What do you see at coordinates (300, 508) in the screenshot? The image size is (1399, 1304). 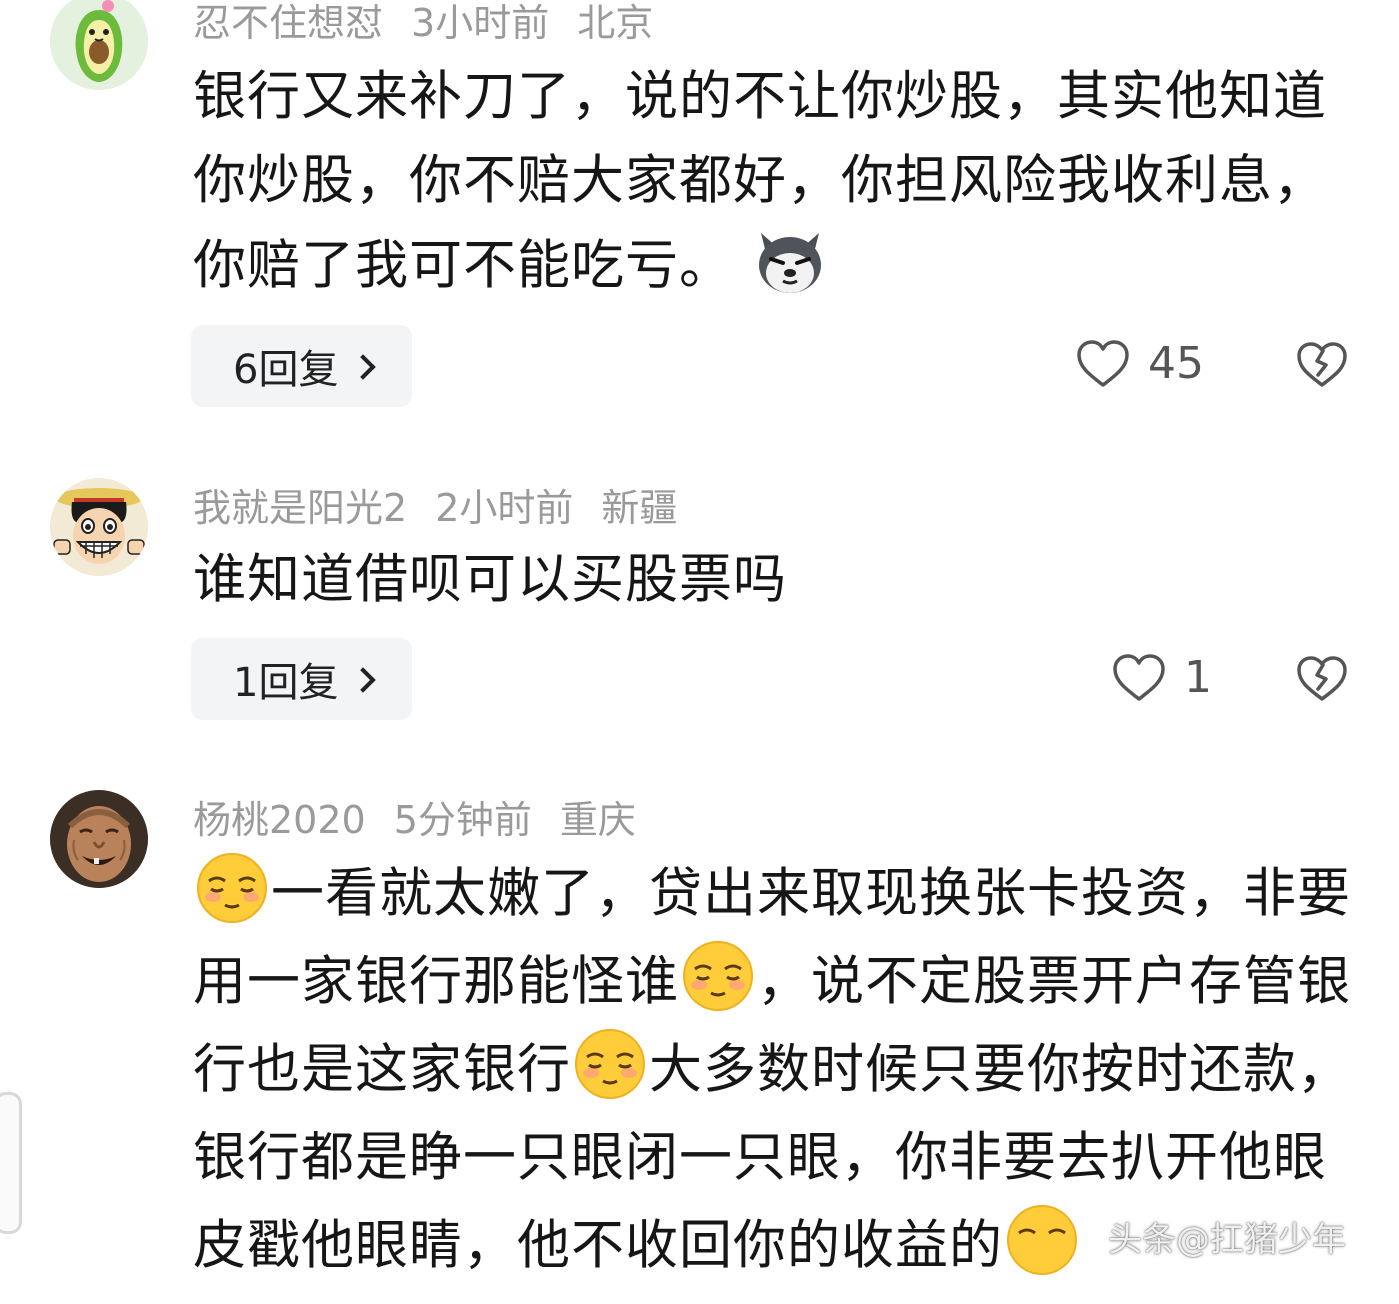 I see `username: 我就是阳光2` at bounding box center [300, 508].